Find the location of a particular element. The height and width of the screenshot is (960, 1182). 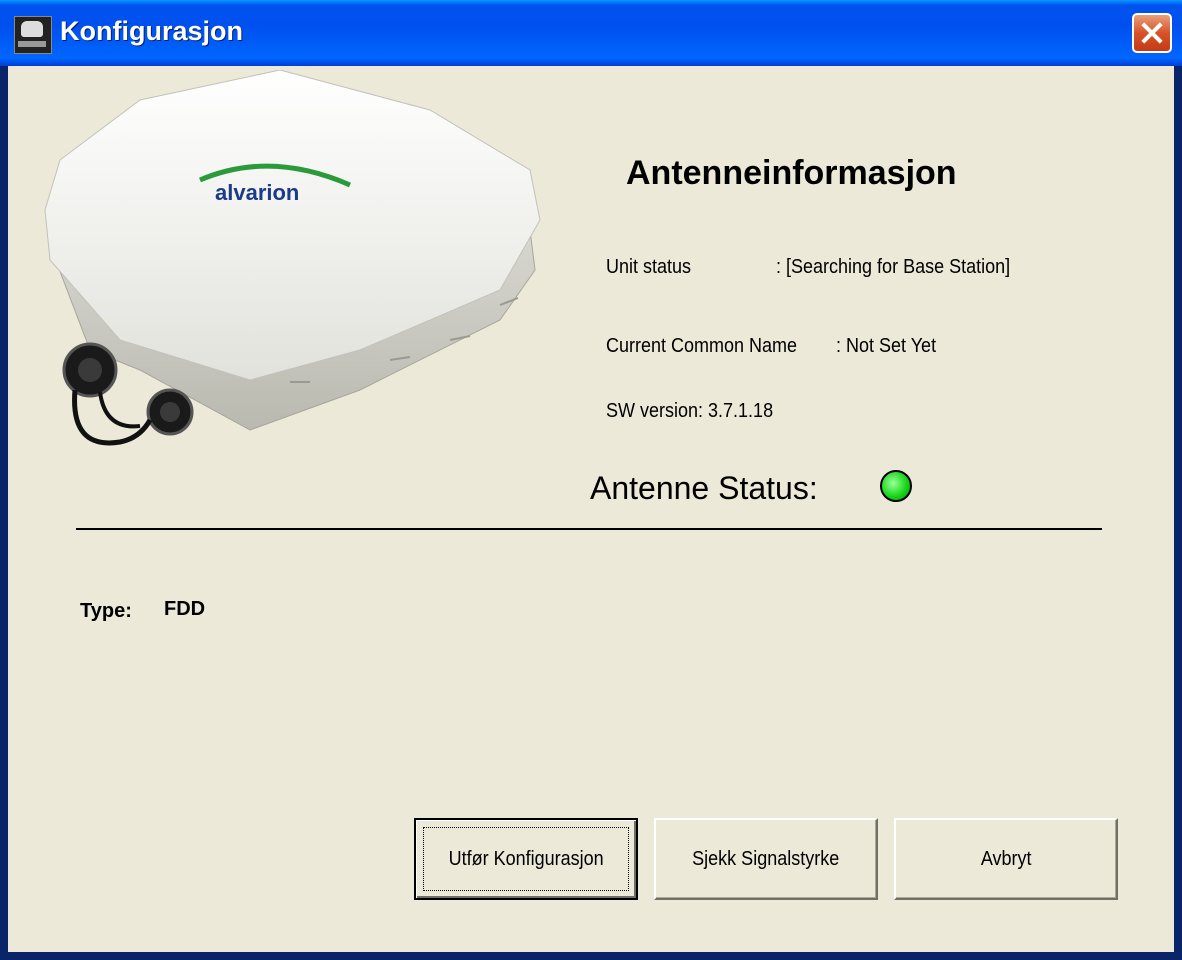

configure-button: Utfør Konfigurasjon is located at coordinates (526, 859).